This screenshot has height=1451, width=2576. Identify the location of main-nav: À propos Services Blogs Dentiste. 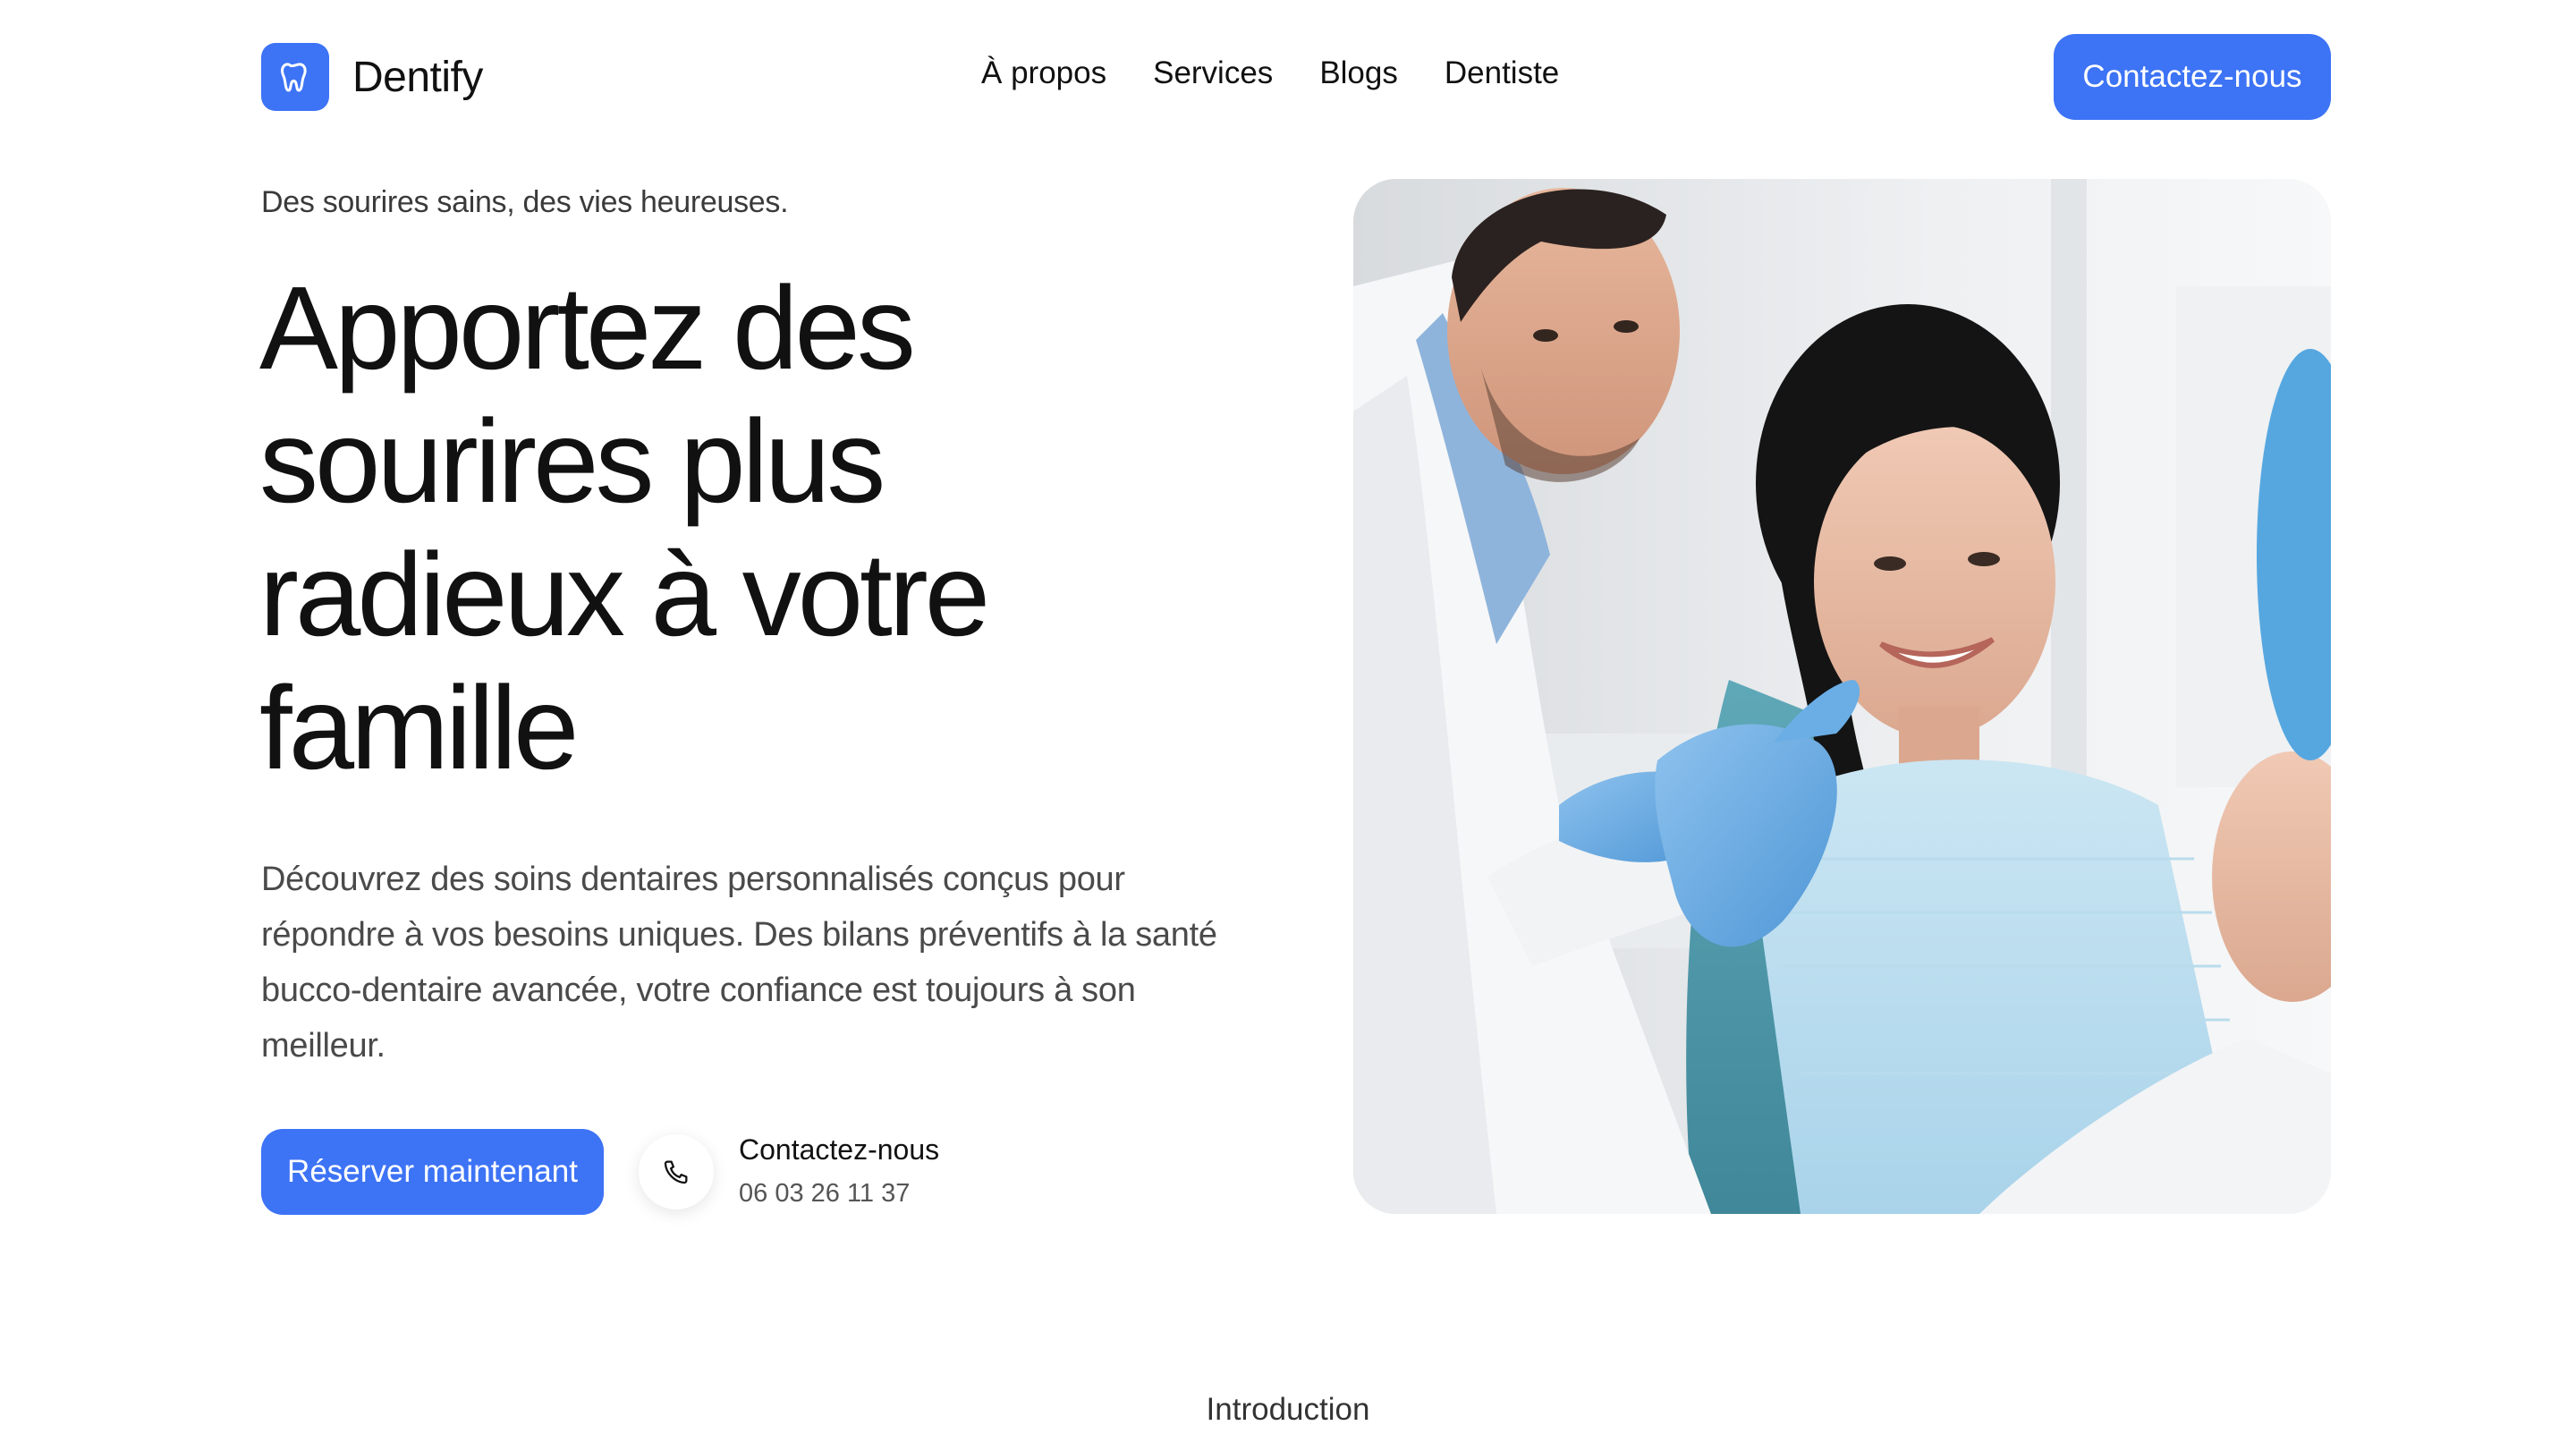
(1270, 73).